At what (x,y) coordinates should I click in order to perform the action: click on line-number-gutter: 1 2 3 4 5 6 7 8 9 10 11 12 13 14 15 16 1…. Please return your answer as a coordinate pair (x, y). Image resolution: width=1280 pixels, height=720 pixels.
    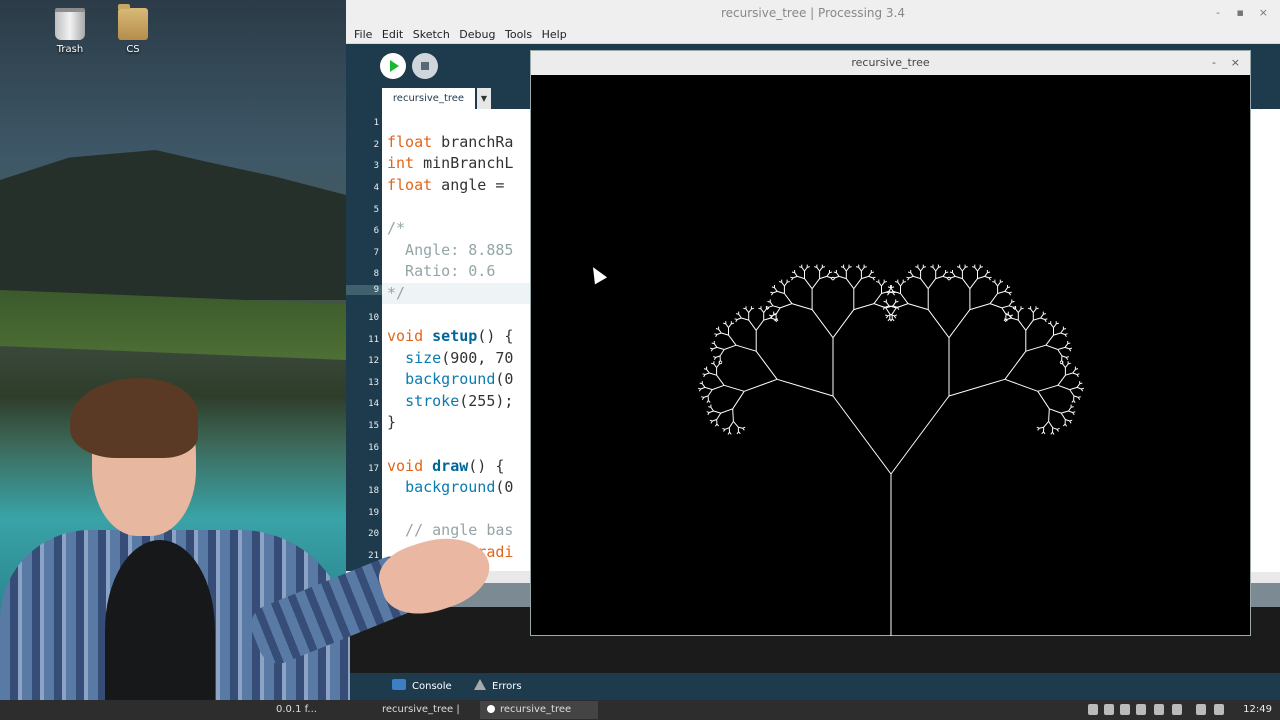
    Looking at the image, I should click on (364, 340).